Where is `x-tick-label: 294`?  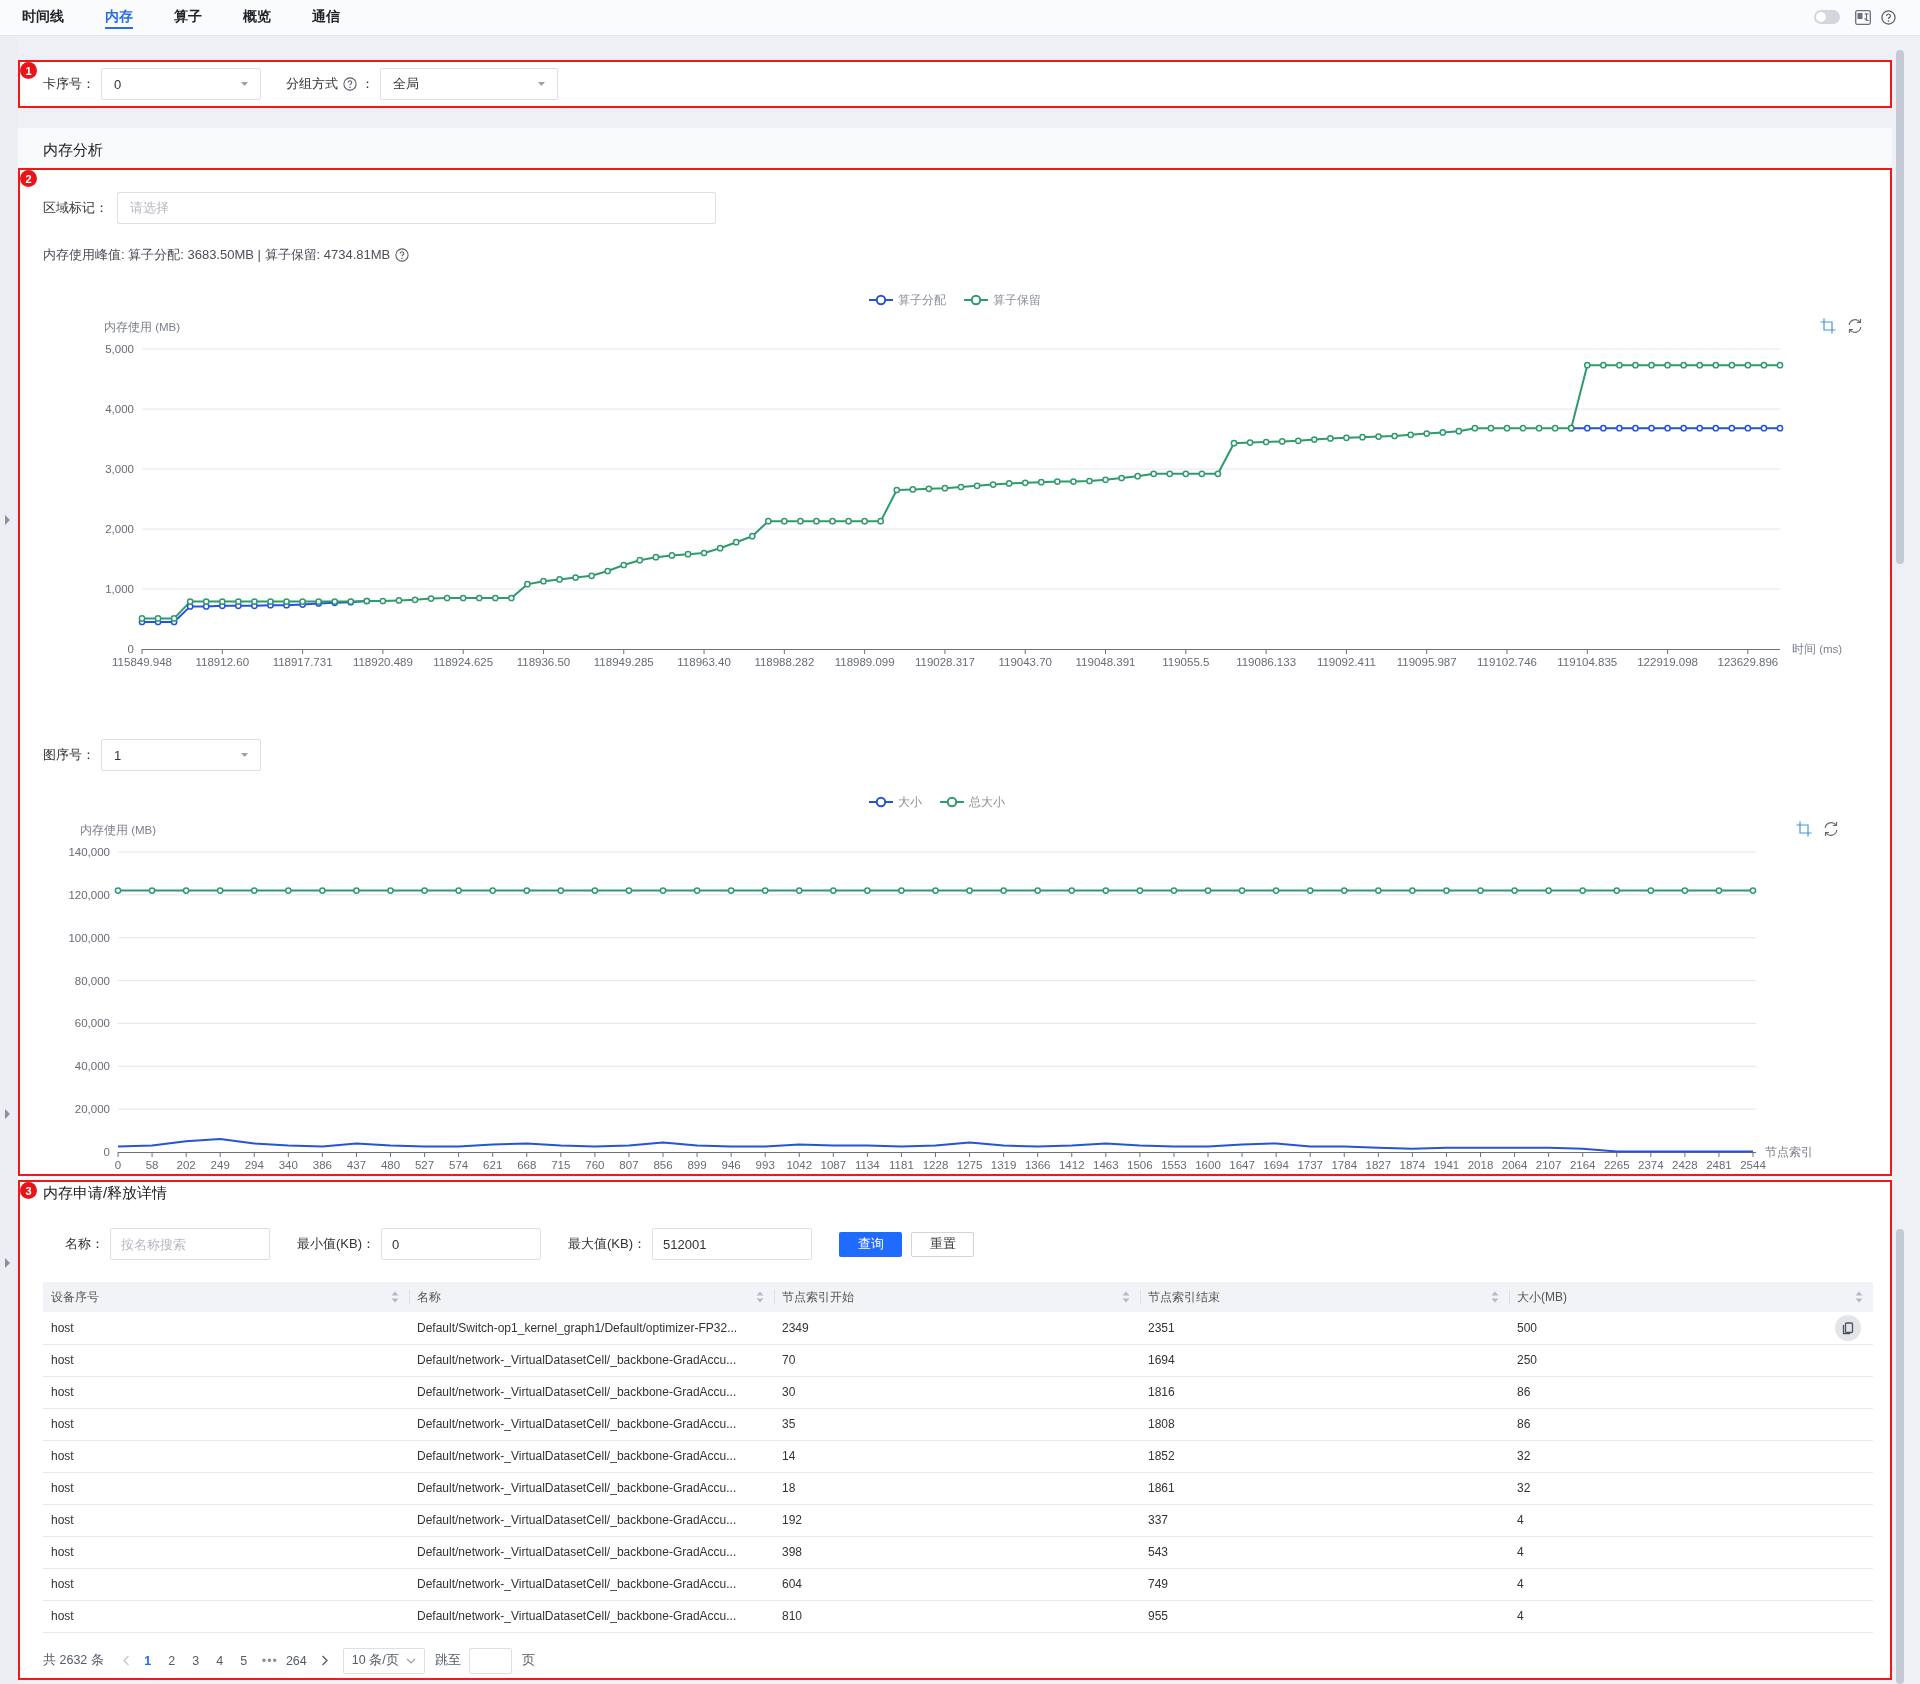
x-tick-label: 294 is located at coordinates (254, 1165).